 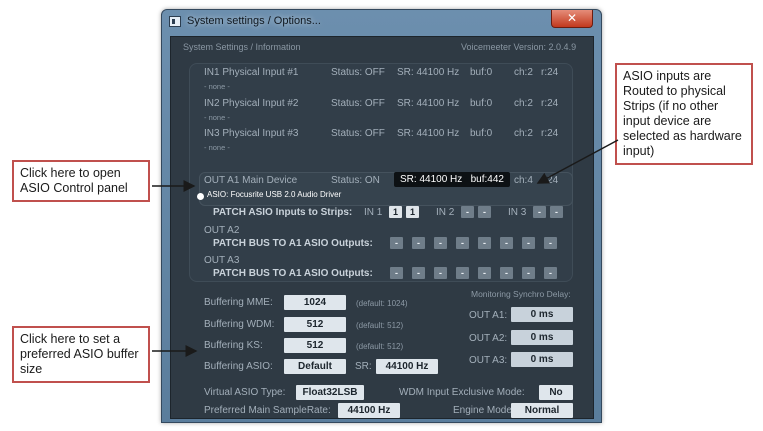 What do you see at coordinates (577, 161) in the screenshot?
I see `arrow-to-patch-inputs` at bounding box center [577, 161].